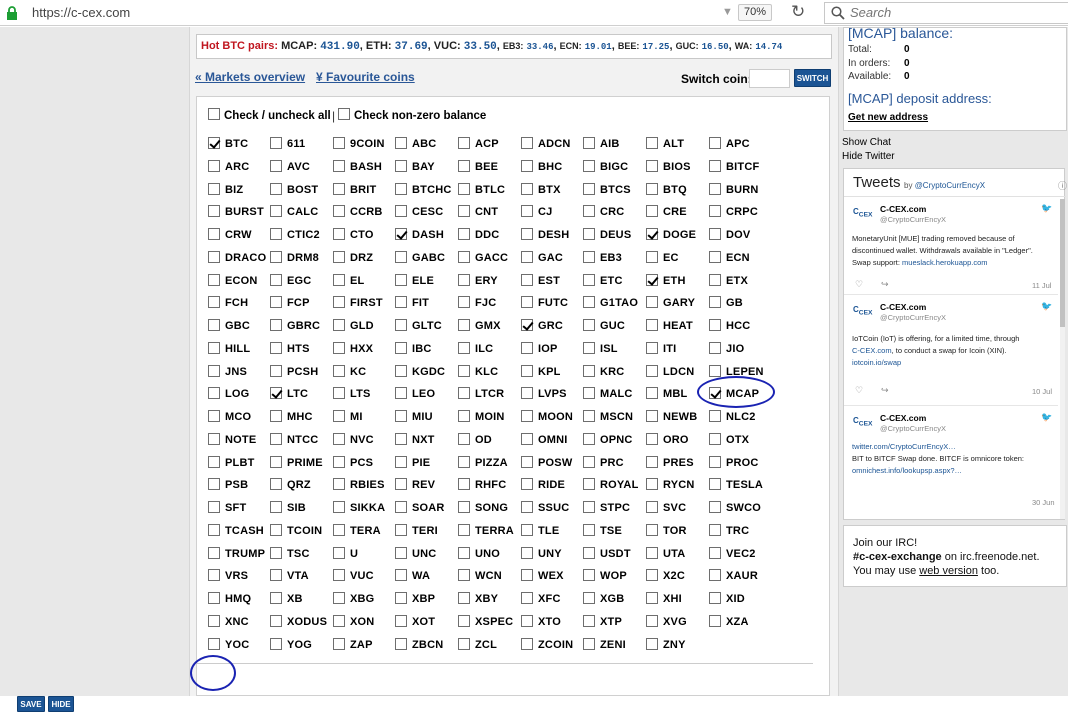  I want to click on coin-checkbox-wa, so click(401, 575).